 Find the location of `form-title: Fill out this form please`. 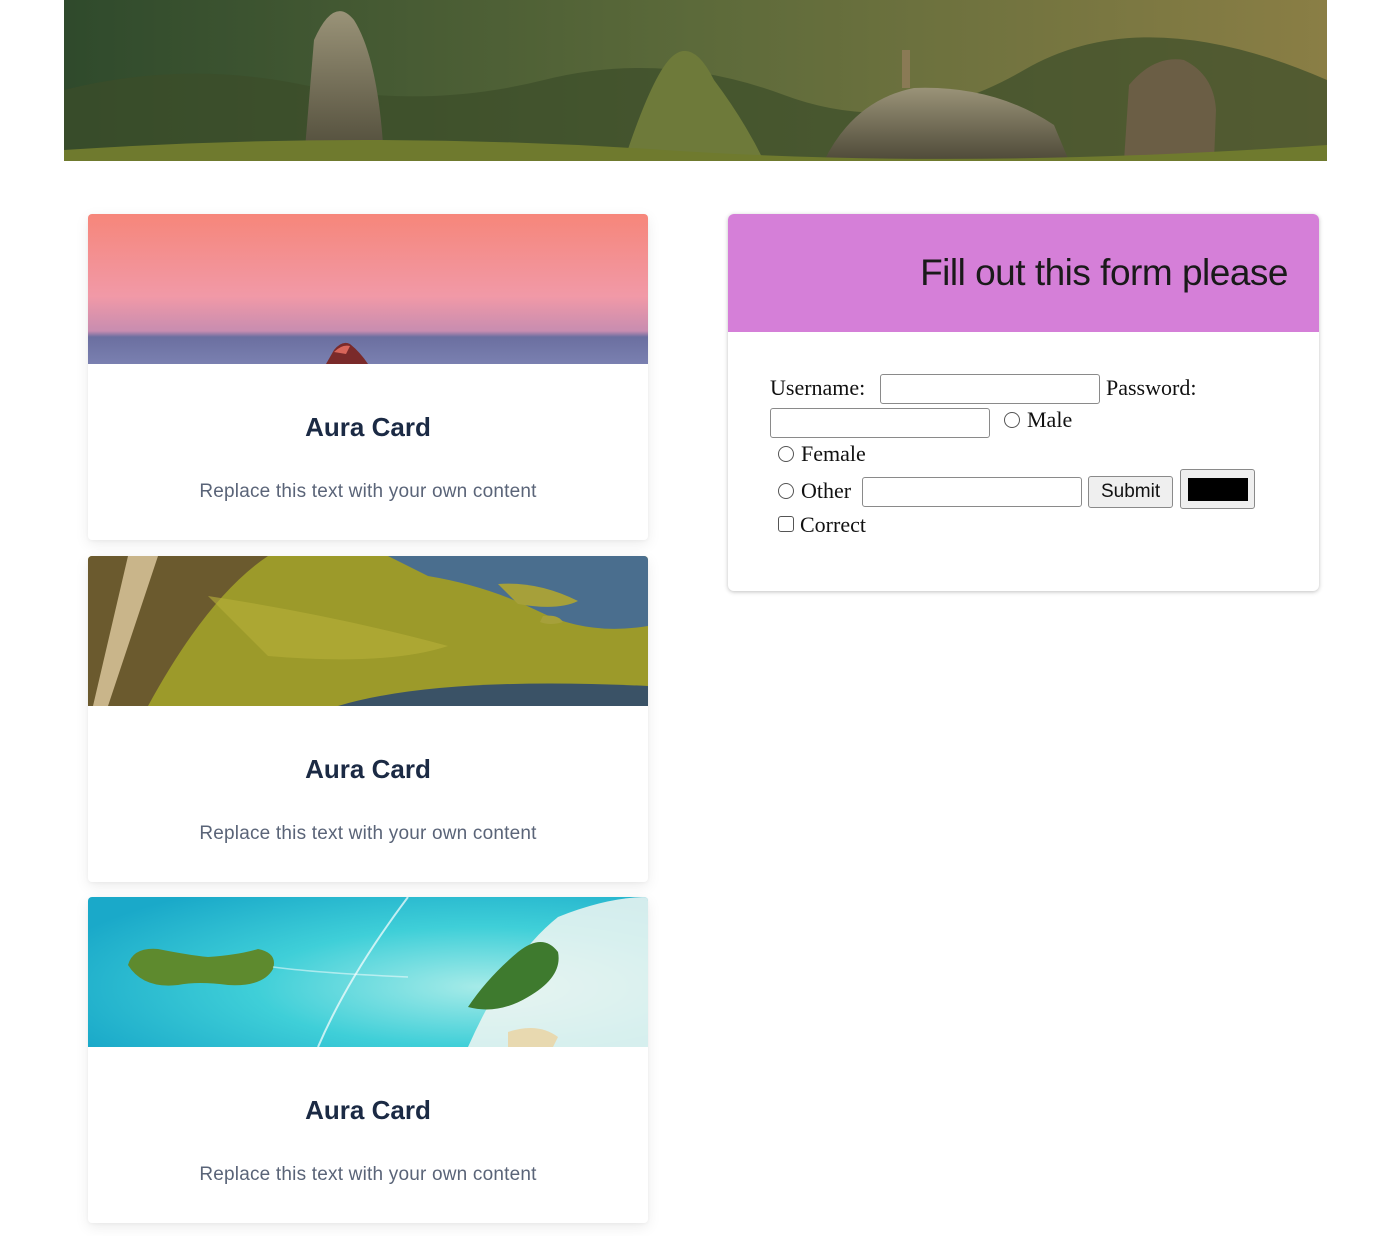

form-title: Fill out this form please is located at coordinates (1104, 272).